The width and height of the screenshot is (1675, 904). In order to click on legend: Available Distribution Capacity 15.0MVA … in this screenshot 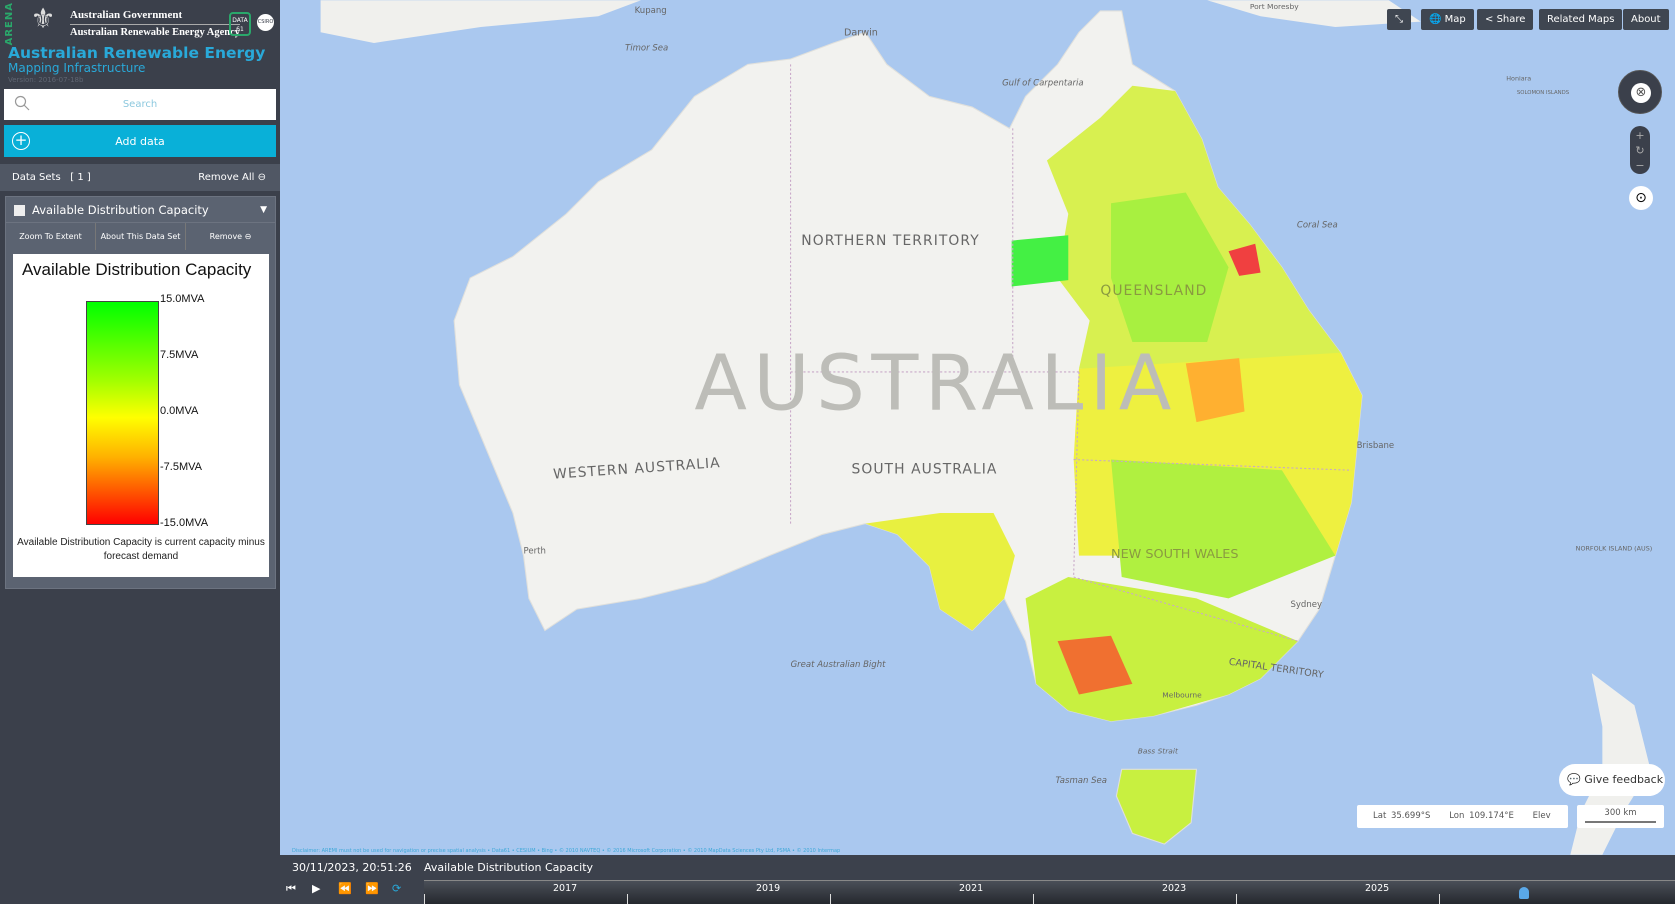, I will do `click(141, 415)`.